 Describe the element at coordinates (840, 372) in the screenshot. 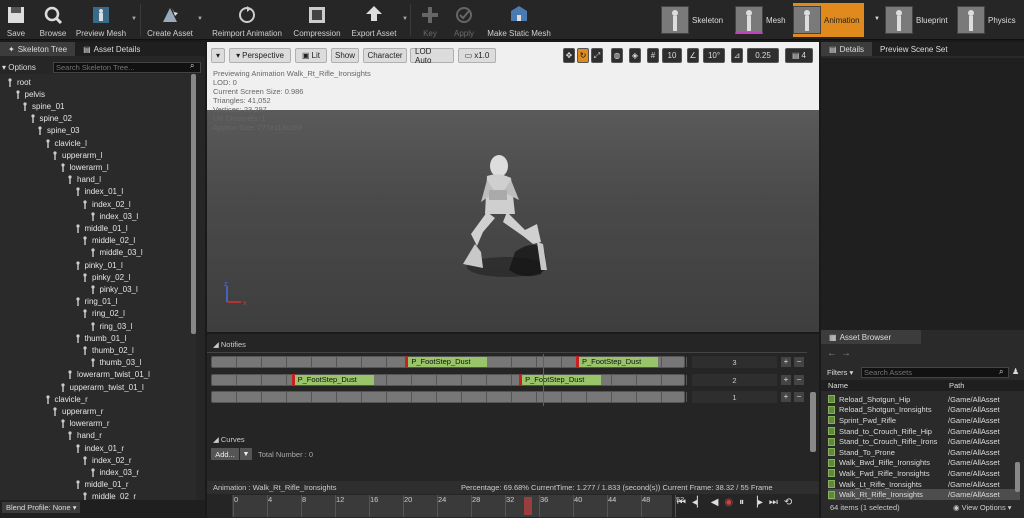

I see `filters-dropdown: Filters ▾` at that location.